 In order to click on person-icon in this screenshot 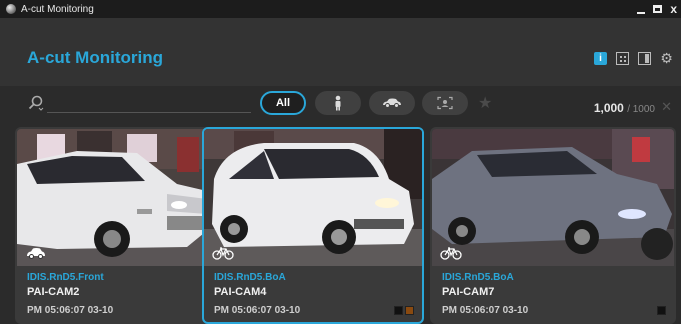, I will do `click(338, 103)`.